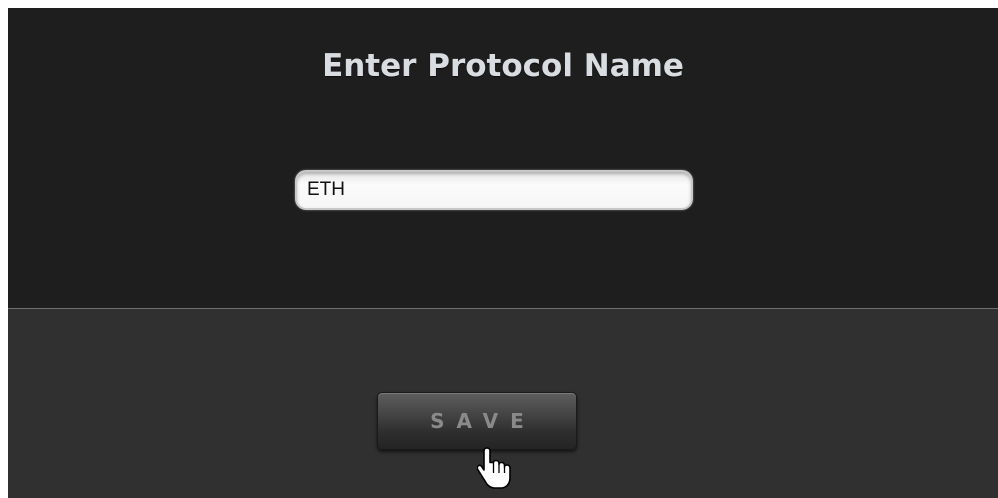 Image resolution: width=998 pixels, height=498 pixels. I want to click on save-button: SAVE, so click(477, 421).